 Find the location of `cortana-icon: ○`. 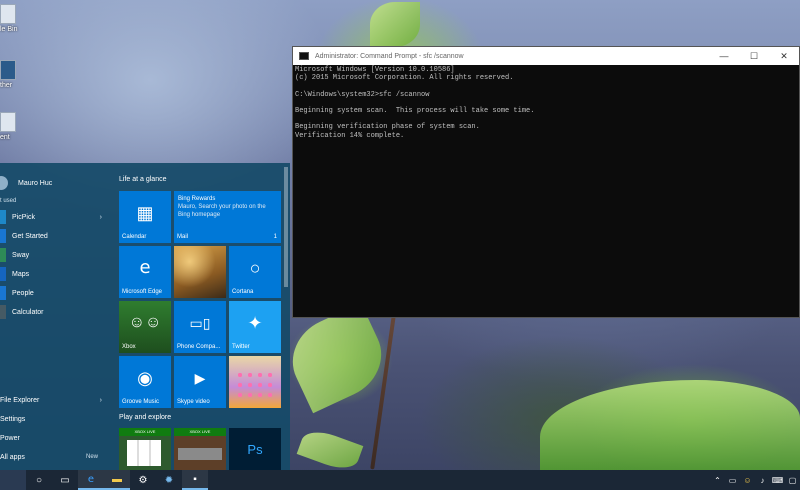

cortana-icon: ○ is located at coordinates (255, 268).